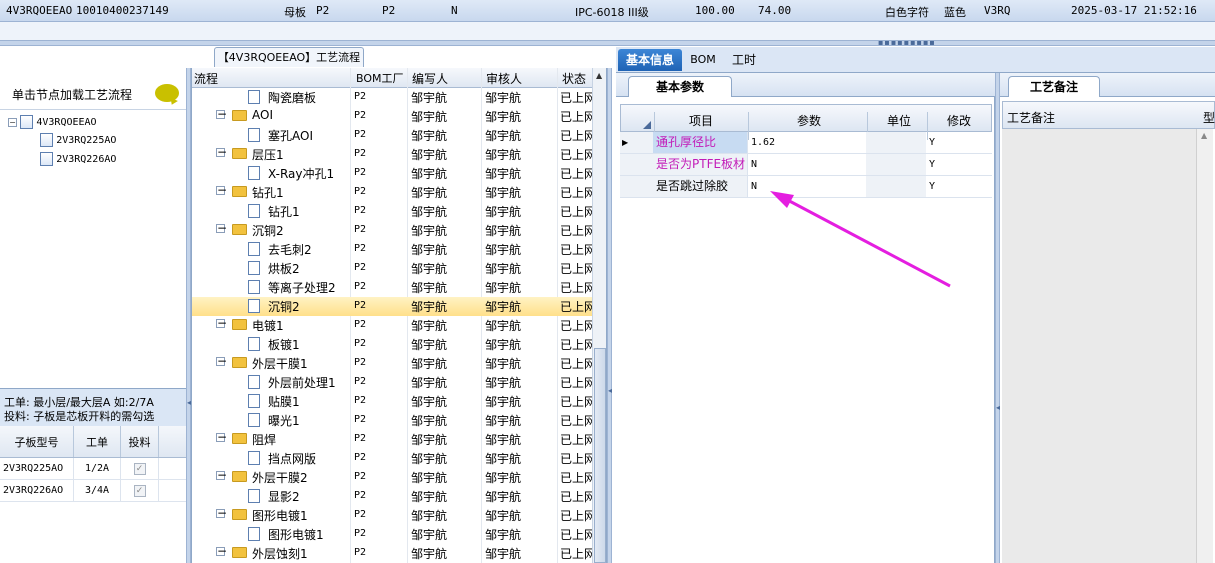 The height and width of the screenshot is (563, 1215). I want to click on param-value: 1.62, so click(806, 142).